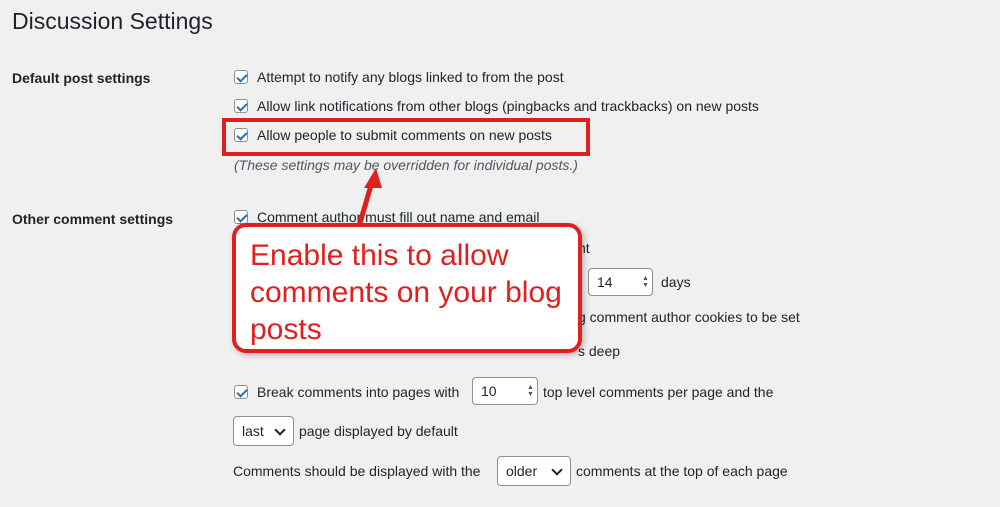  What do you see at coordinates (241, 106) in the screenshot?
I see `pingbacks-checkbox` at bounding box center [241, 106].